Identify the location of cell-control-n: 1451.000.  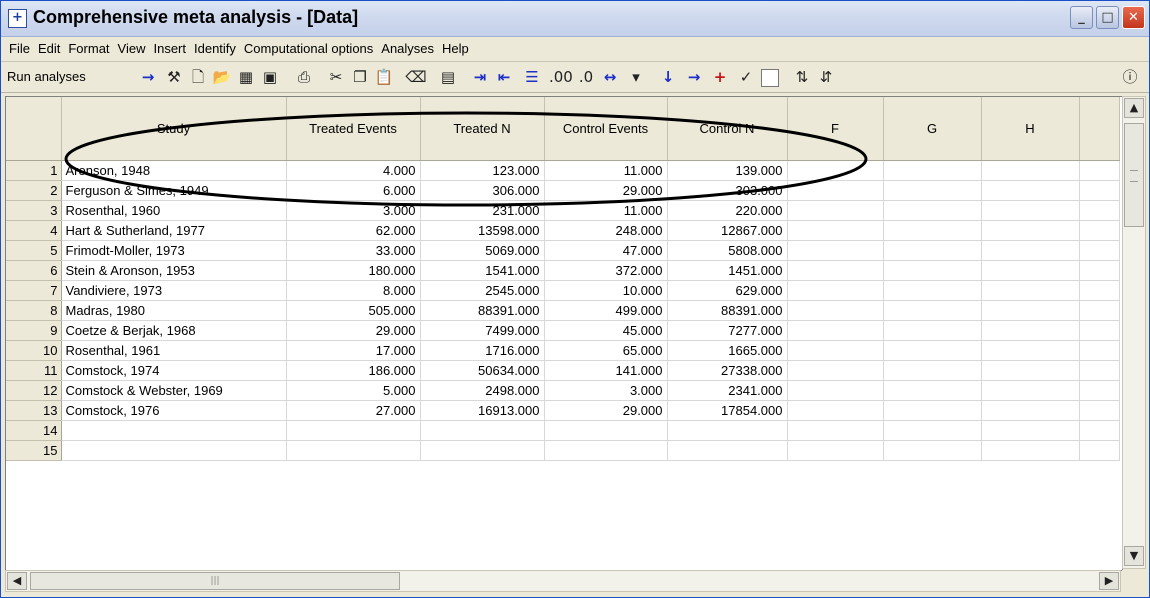
(727, 270).